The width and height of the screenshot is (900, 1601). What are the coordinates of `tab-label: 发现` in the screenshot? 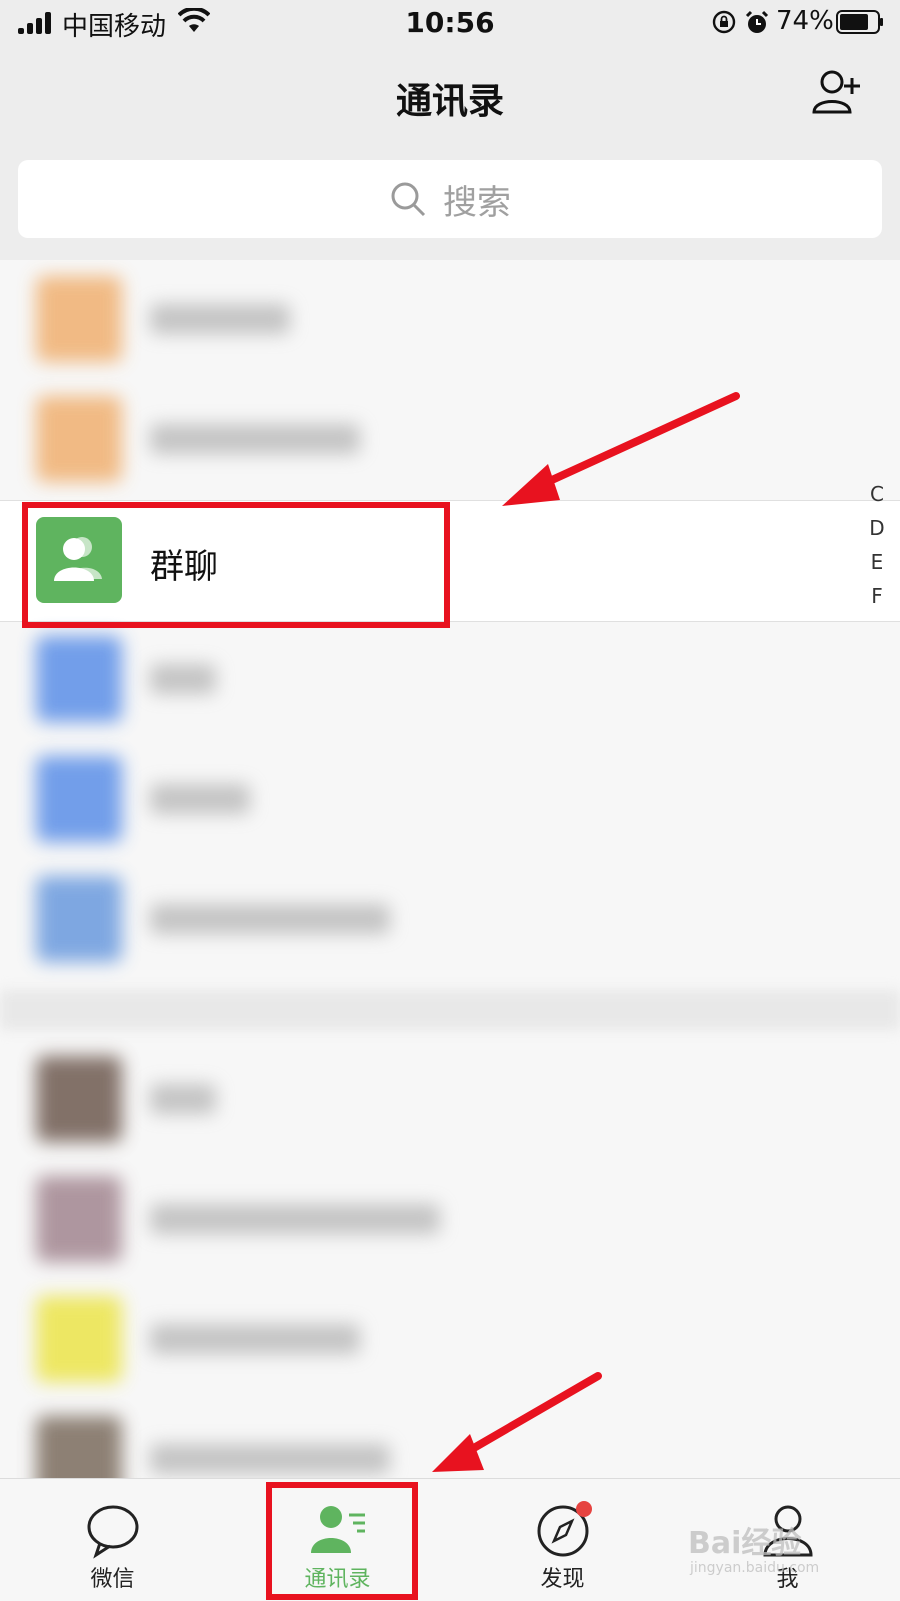 It's located at (562, 1579).